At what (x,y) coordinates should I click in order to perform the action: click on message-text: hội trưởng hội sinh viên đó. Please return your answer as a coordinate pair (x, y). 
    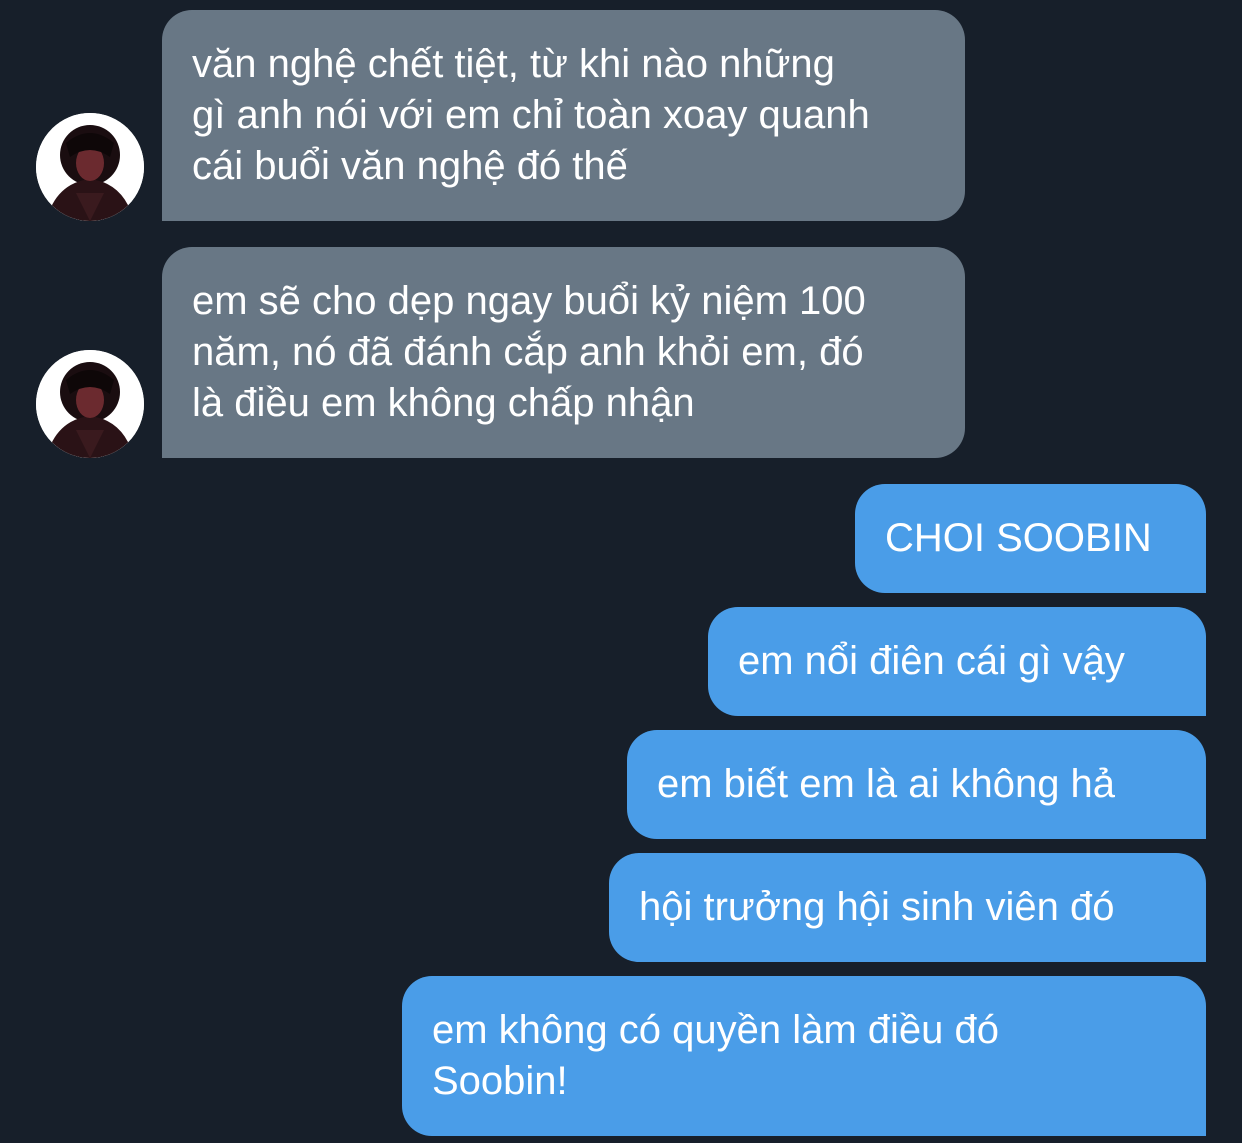
    Looking at the image, I should click on (877, 907).